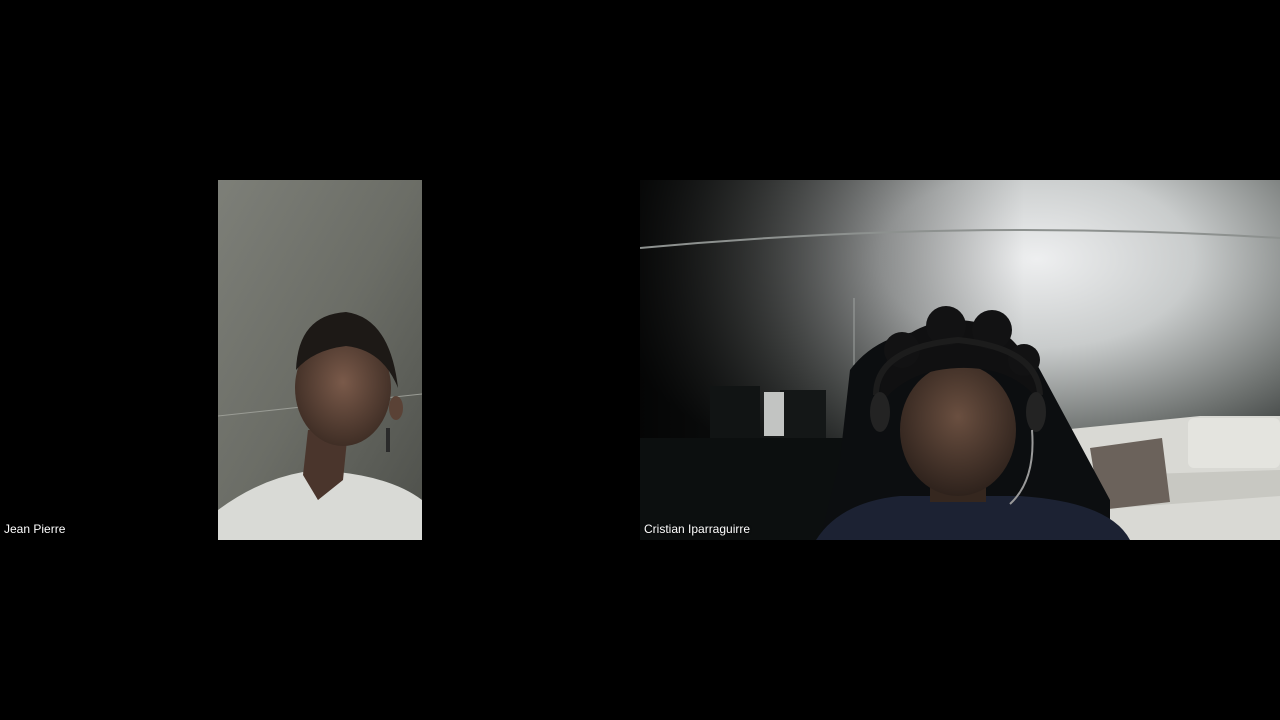  I want to click on participant-video-jean-pierre, so click(320, 360).